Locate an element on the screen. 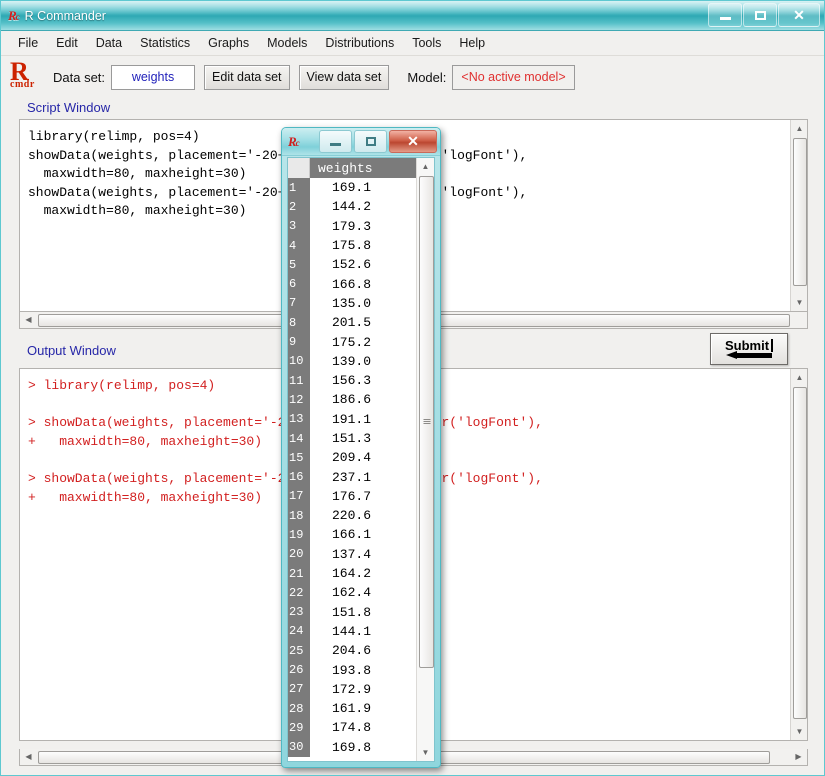 This screenshot has height=776, width=825. table-row: 10 139.0 is located at coordinates (352, 361).